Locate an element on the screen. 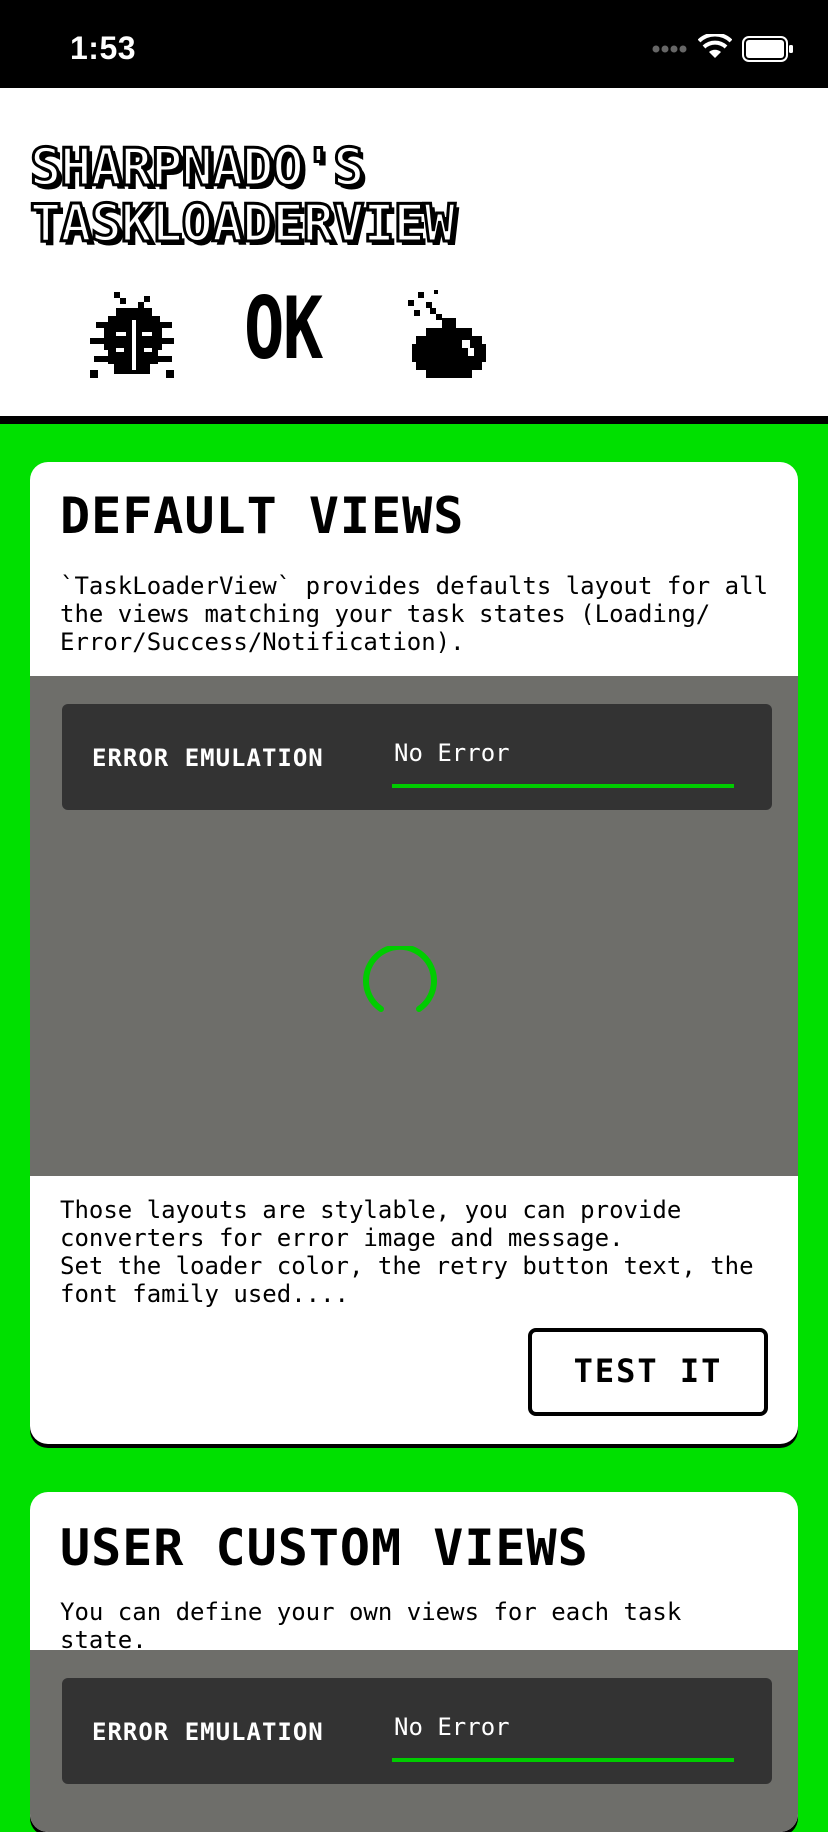 The width and height of the screenshot is (828, 1832). bomb-icon is located at coordinates (447, 334).